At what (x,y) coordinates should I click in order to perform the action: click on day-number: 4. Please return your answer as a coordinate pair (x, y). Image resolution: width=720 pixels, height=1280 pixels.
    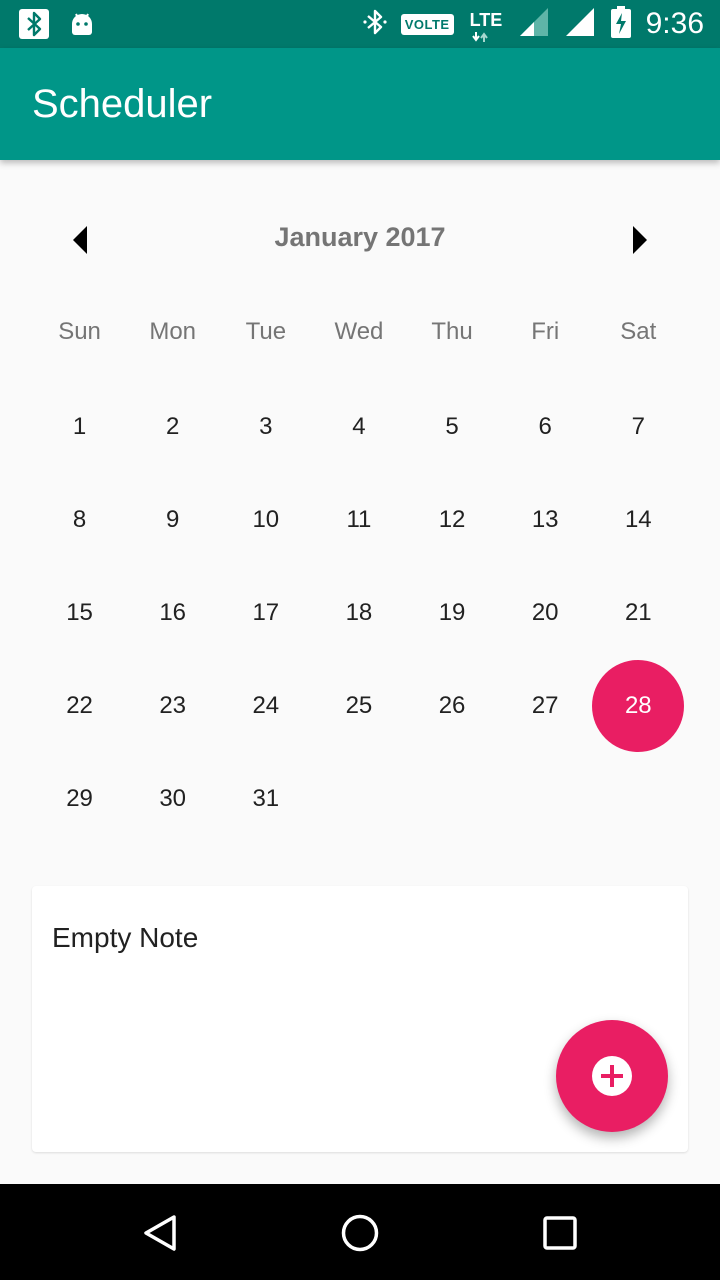
    Looking at the image, I should click on (359, 426).